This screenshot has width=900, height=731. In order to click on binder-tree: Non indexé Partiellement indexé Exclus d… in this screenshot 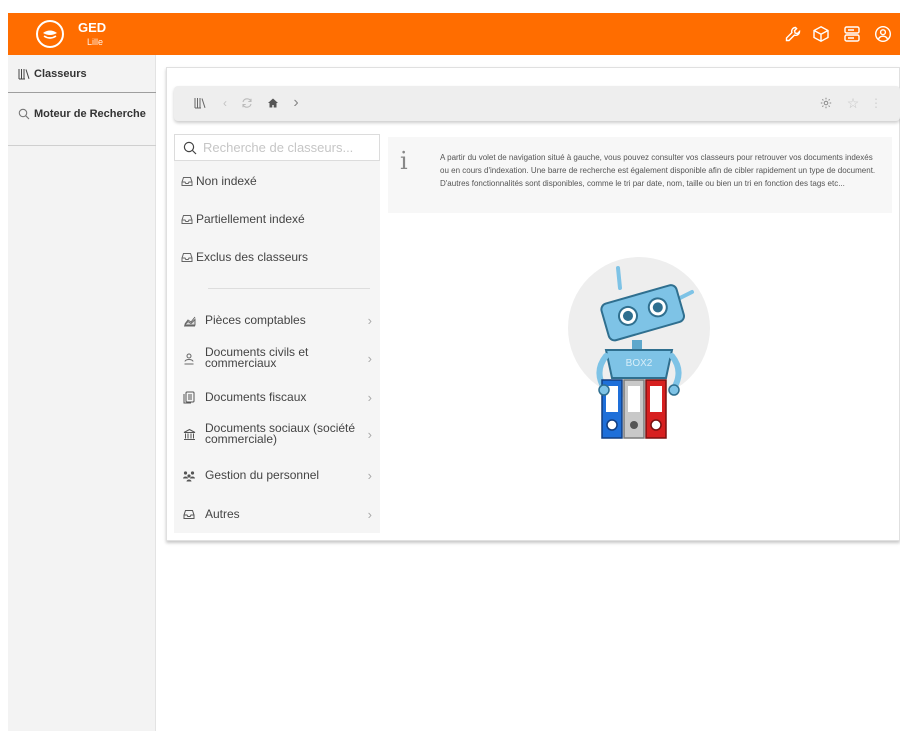, I will do `click(277, 333)`.